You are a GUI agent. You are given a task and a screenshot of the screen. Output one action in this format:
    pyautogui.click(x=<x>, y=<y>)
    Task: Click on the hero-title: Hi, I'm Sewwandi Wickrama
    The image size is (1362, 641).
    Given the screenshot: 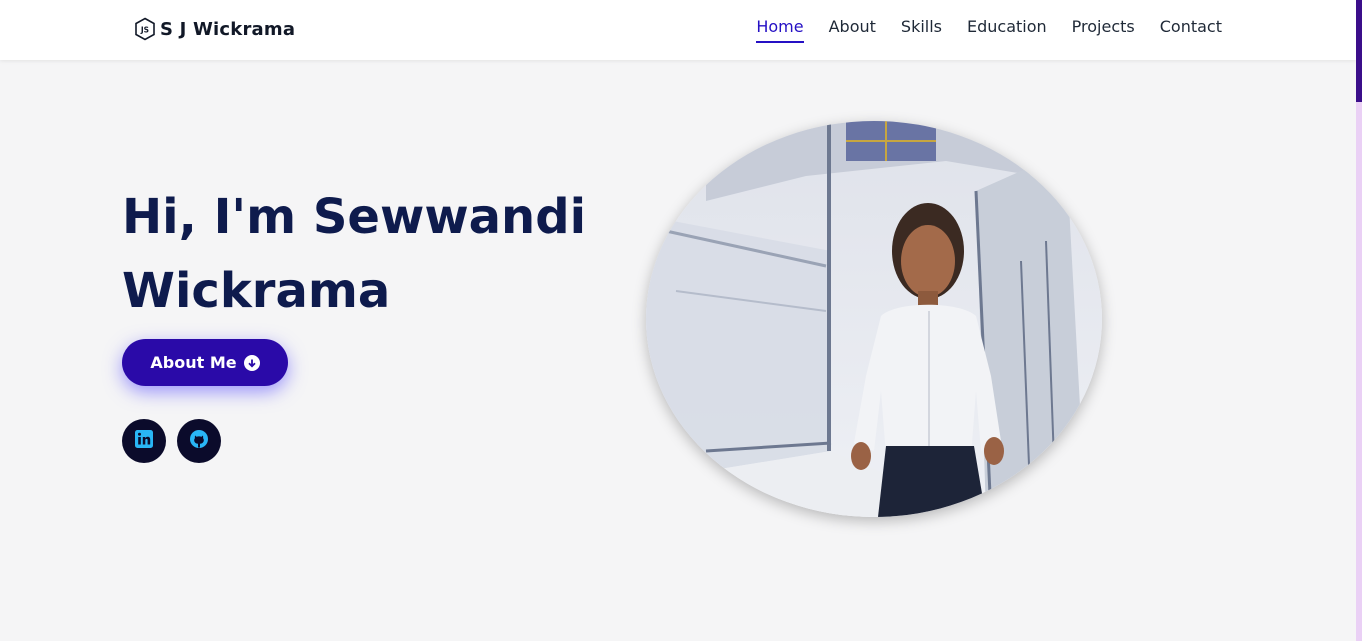 What is the action you would take?
    pyautogui.click(x=372, y=254)
    